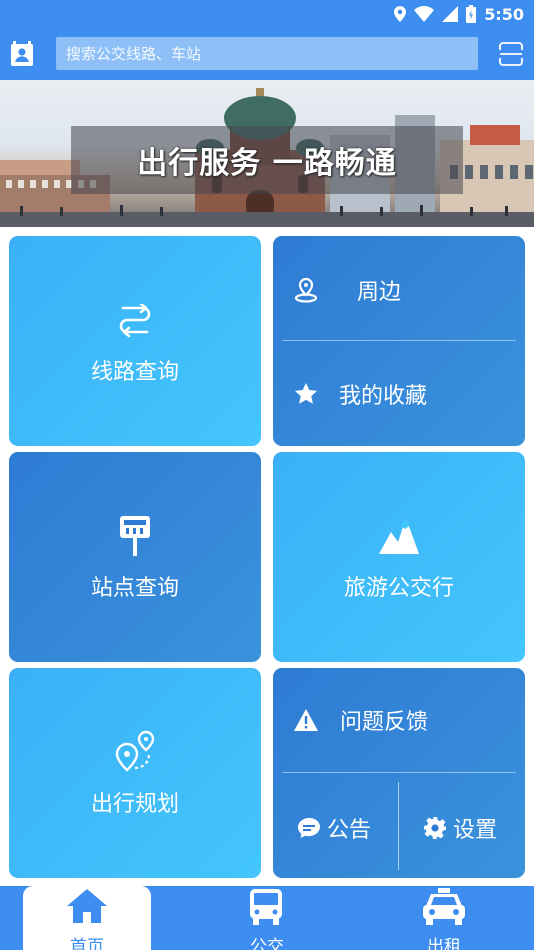 This screenshot has height=950, width=534. I want to click on tab-bus: 公交, so click(267, 918).